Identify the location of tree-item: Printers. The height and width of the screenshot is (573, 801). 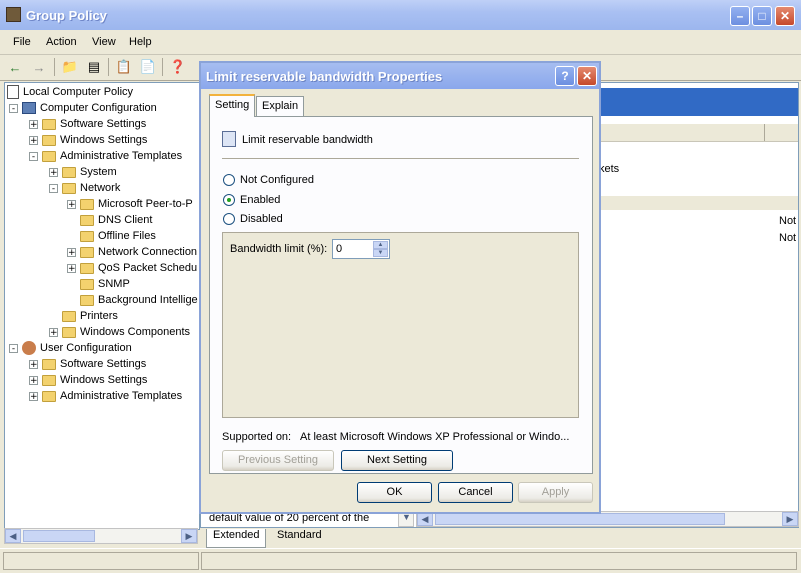
(83, 316).